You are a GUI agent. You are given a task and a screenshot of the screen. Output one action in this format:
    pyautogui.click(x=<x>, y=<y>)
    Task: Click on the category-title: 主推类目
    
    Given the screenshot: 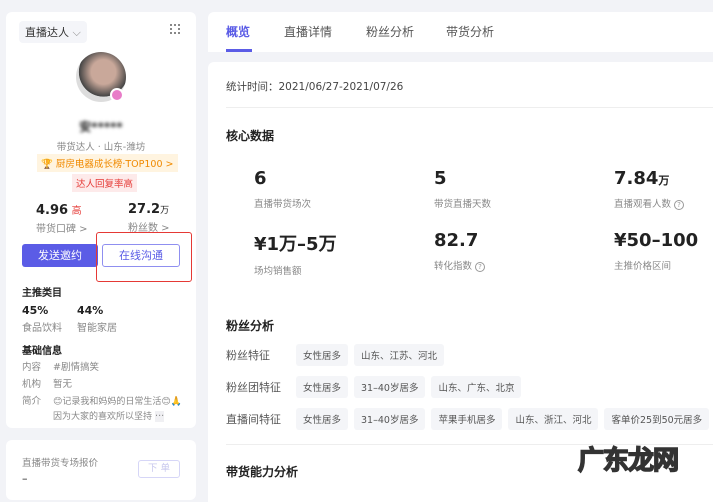 What is the action you would take?
    pyautogui.click(x=42, y=293)
    